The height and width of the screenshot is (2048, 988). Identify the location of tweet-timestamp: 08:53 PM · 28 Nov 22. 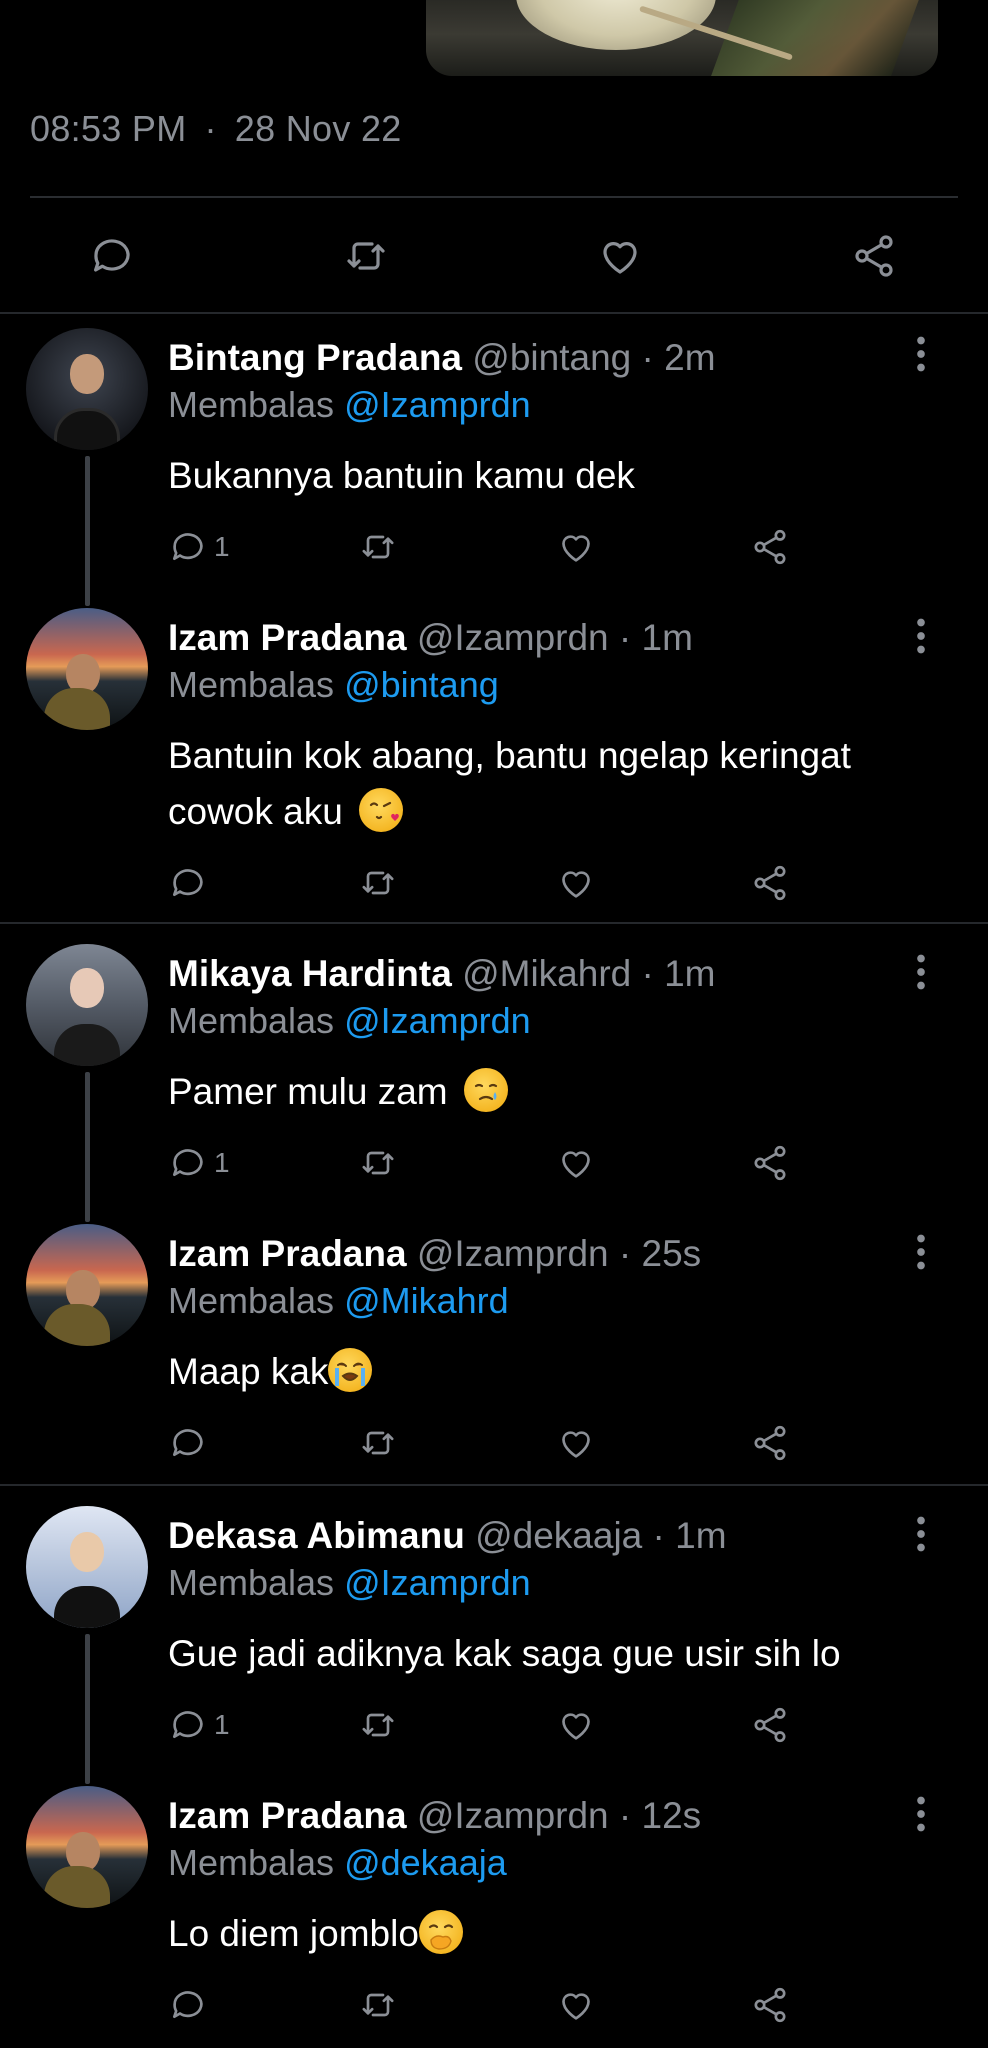
(216, 129).